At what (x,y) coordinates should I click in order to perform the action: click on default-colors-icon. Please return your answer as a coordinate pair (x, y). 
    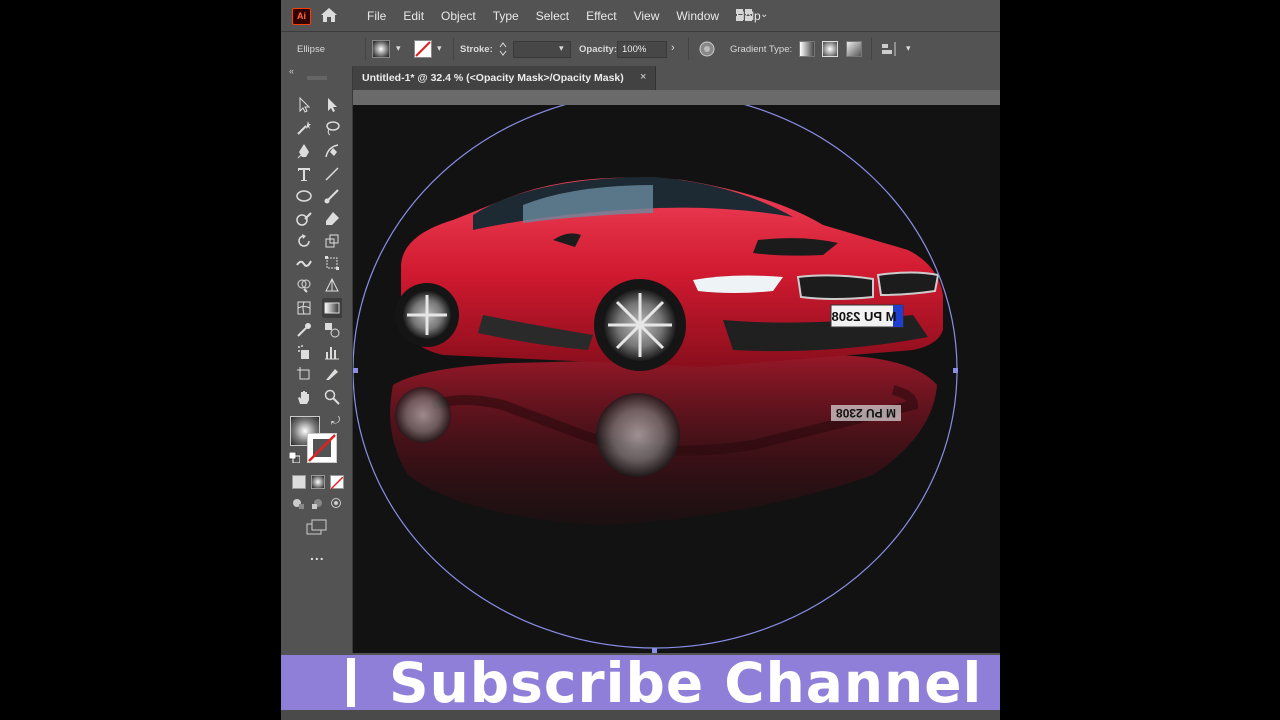
    Looking at the image, I should click on (294, 457).